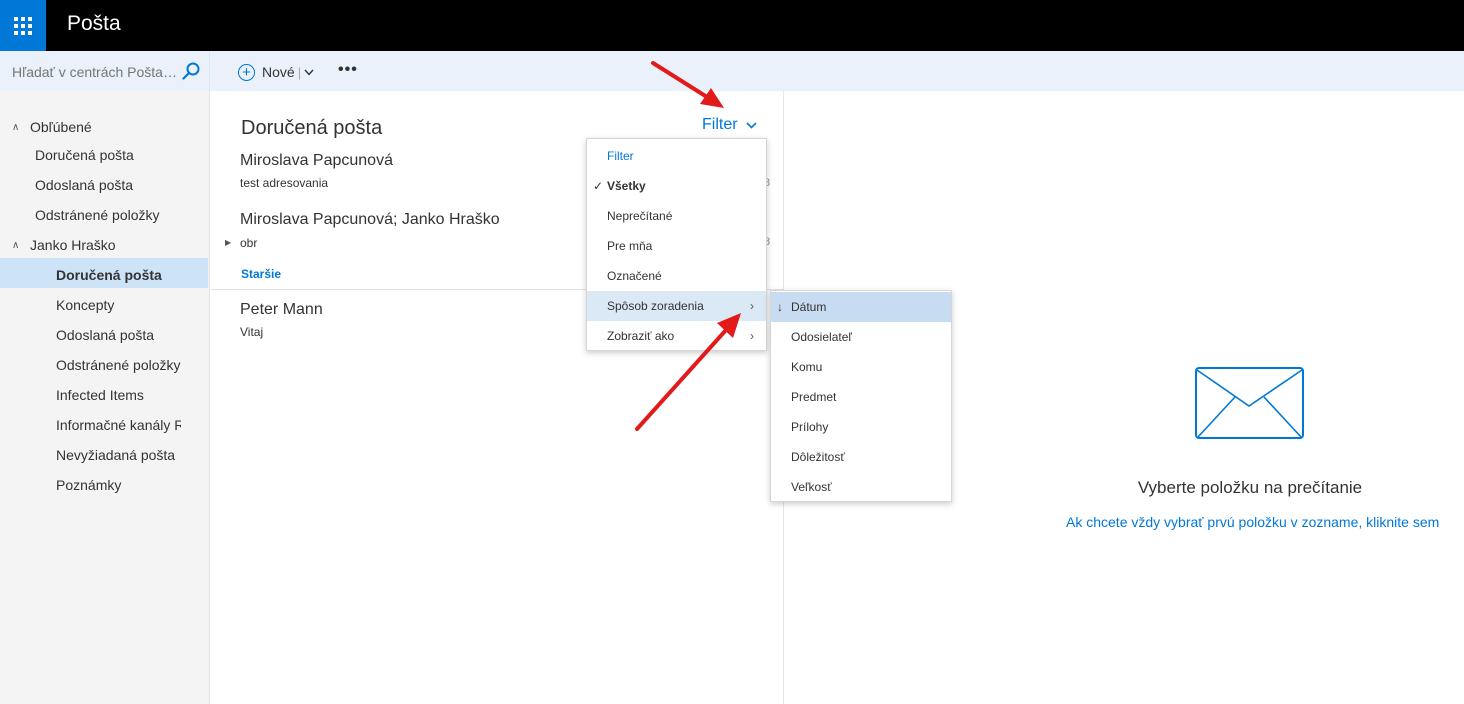 Image resolution: width=1464 pixels, height=704 pixels. What do you see at coordinates (861, 487) in the screenshot?
I see `sort-option-size: Veľkosť` at bounding box center [861, 487].